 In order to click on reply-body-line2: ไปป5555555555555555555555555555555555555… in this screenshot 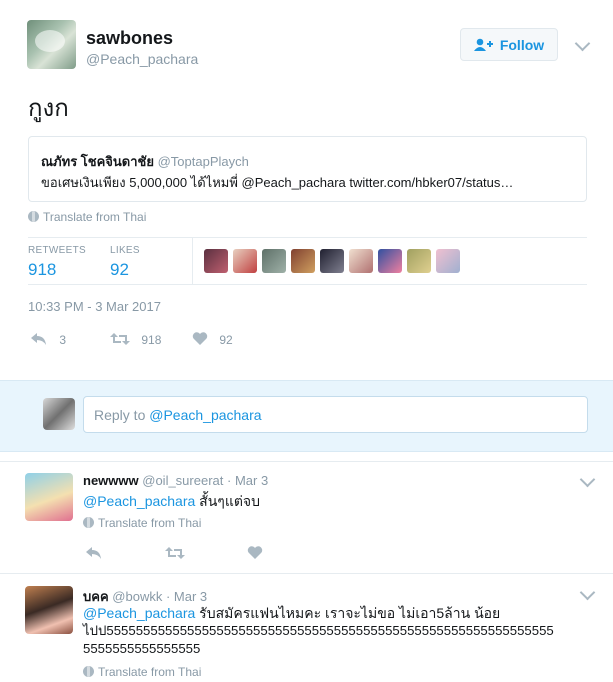, I will do `click(318, 630)`.